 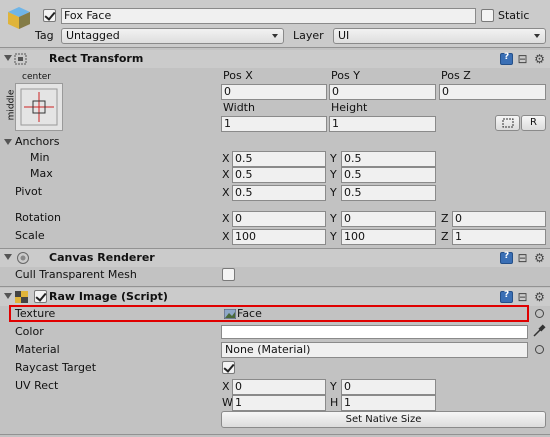 I want to click on min-label: Min, so click(x=40, y=157).